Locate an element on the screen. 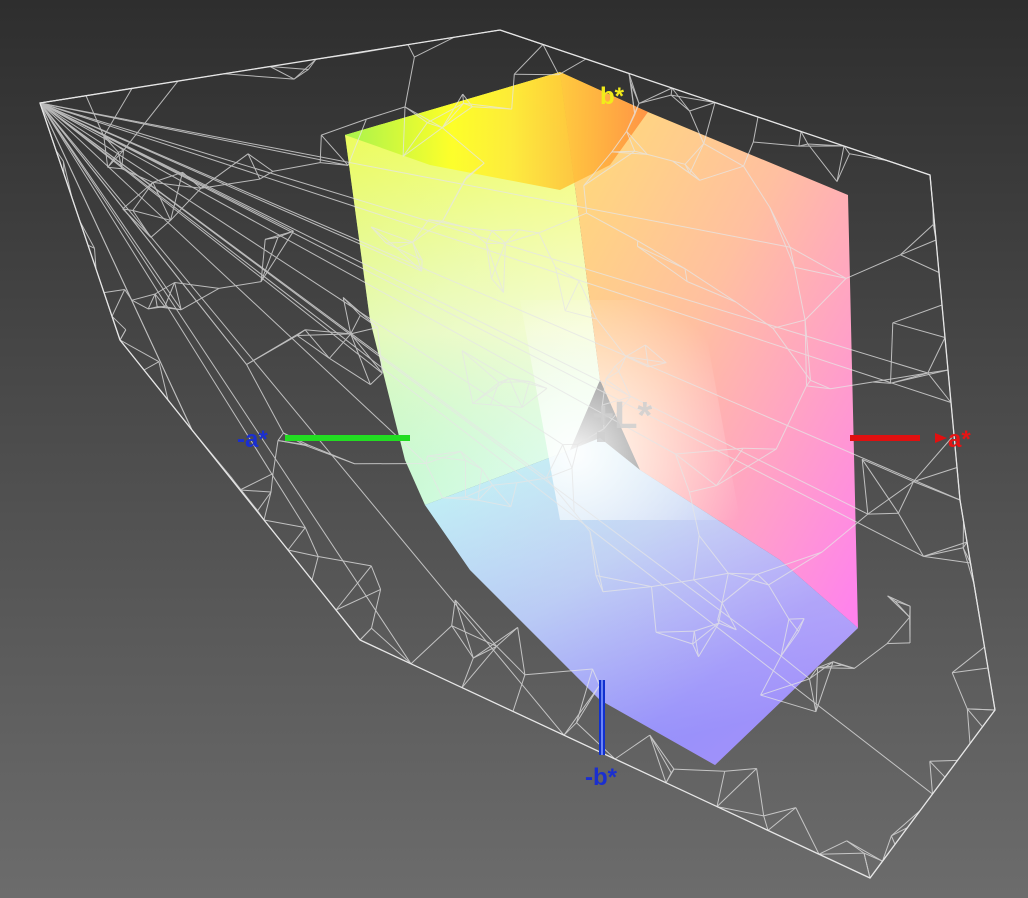  b-minus-label: -b* is located at coordinates (601, 777).